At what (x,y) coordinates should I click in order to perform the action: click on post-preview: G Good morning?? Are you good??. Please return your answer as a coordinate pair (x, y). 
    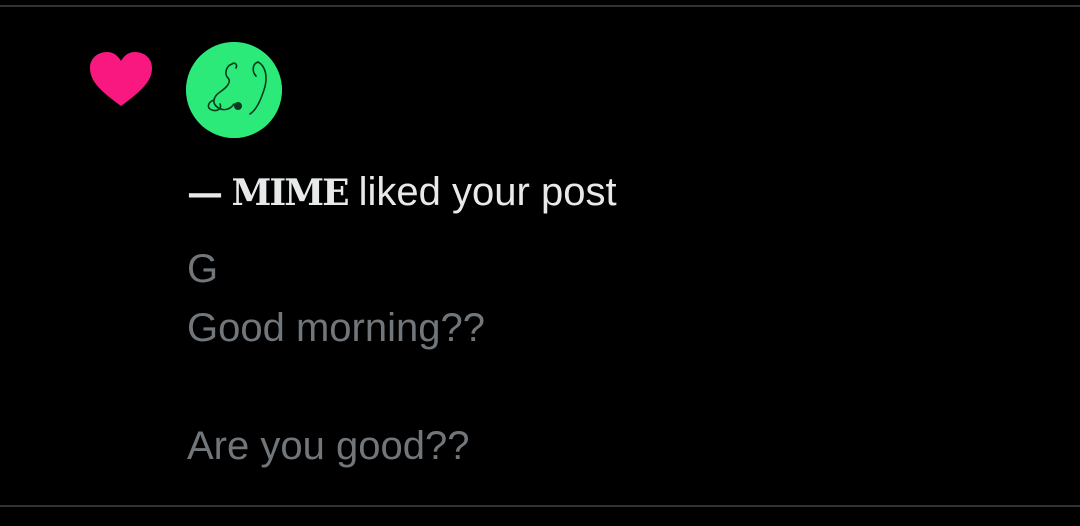
    Looking at the image, I should click on (336, 358).